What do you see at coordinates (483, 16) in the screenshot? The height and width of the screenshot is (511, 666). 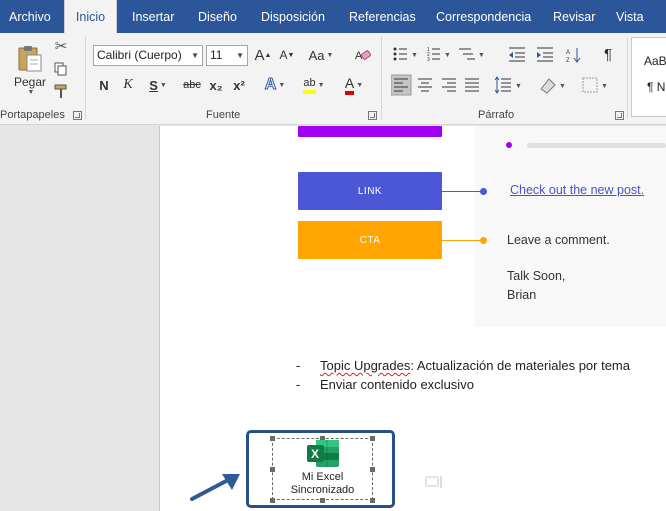 I see `tab-correspondencia: Correspondencia` at bounding box center [483, 16].